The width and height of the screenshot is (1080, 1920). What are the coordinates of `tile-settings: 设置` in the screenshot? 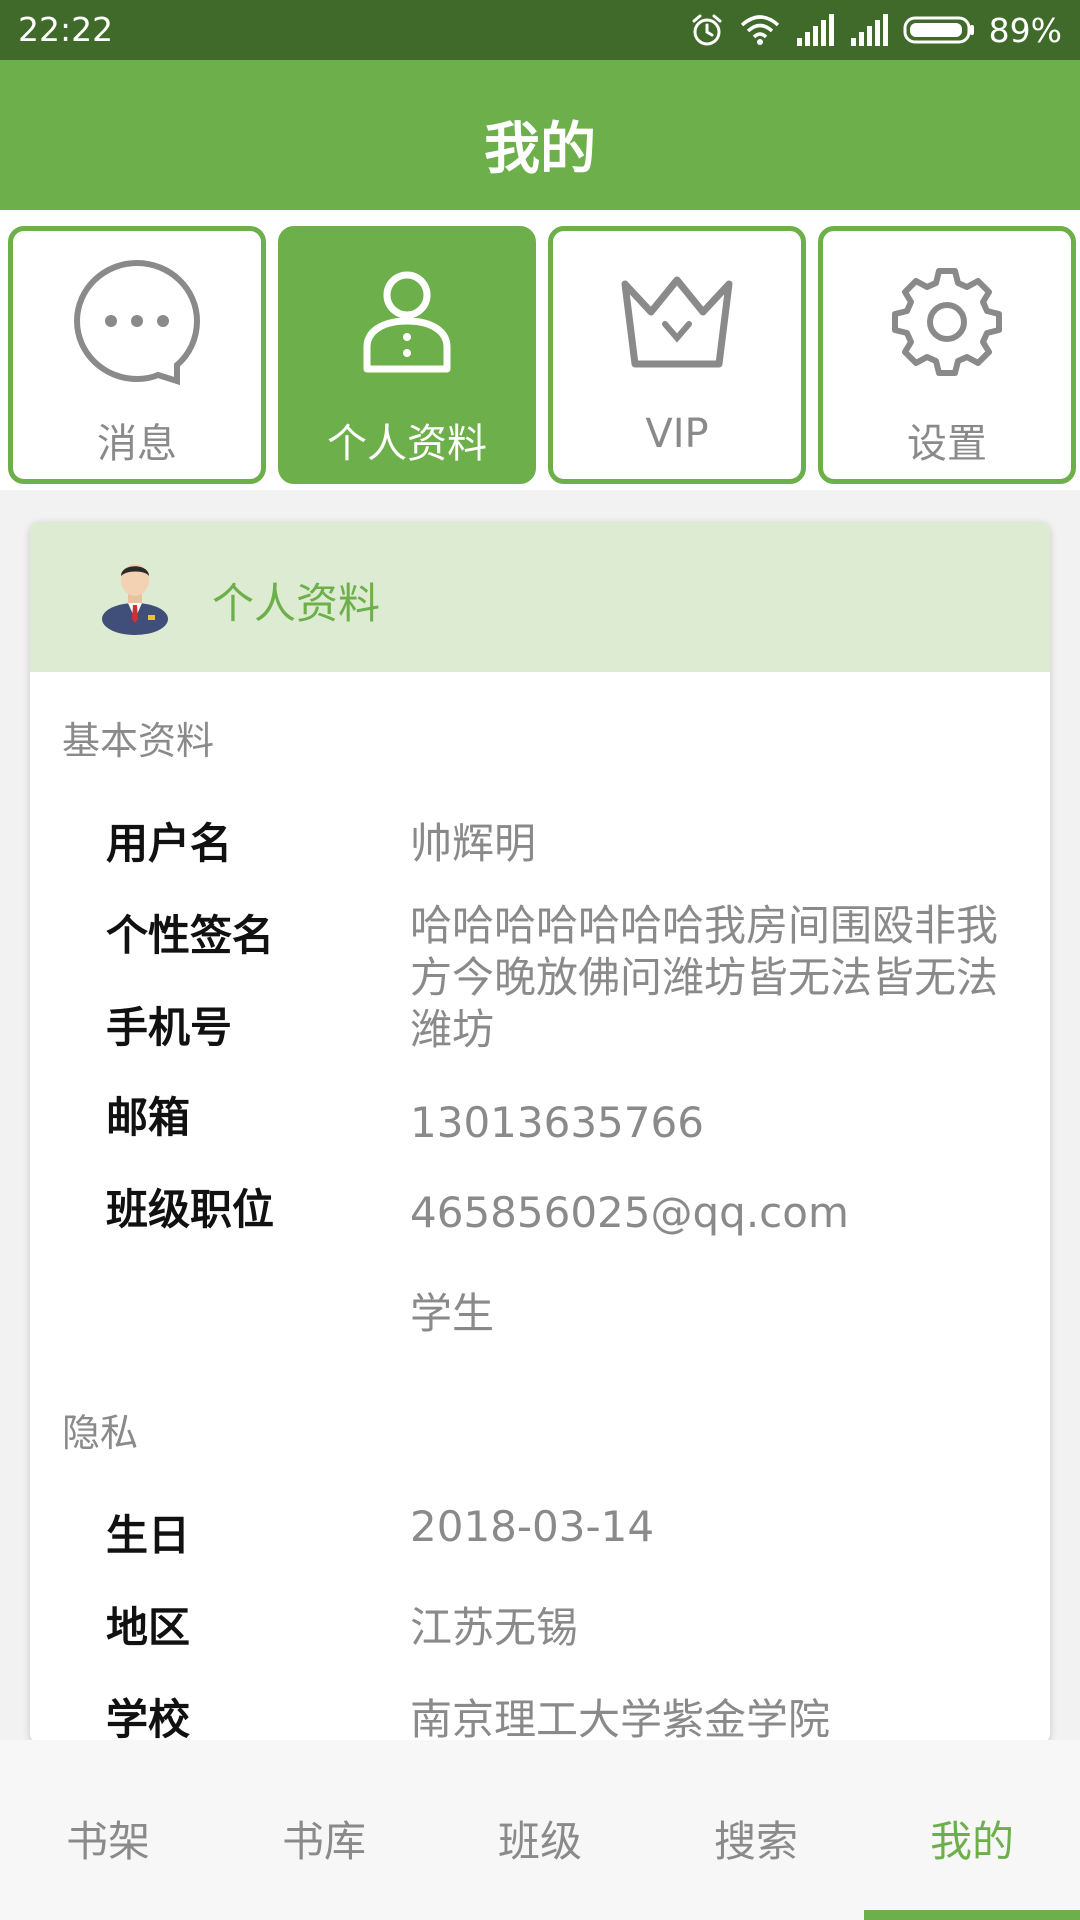 It's located at (947, 355).